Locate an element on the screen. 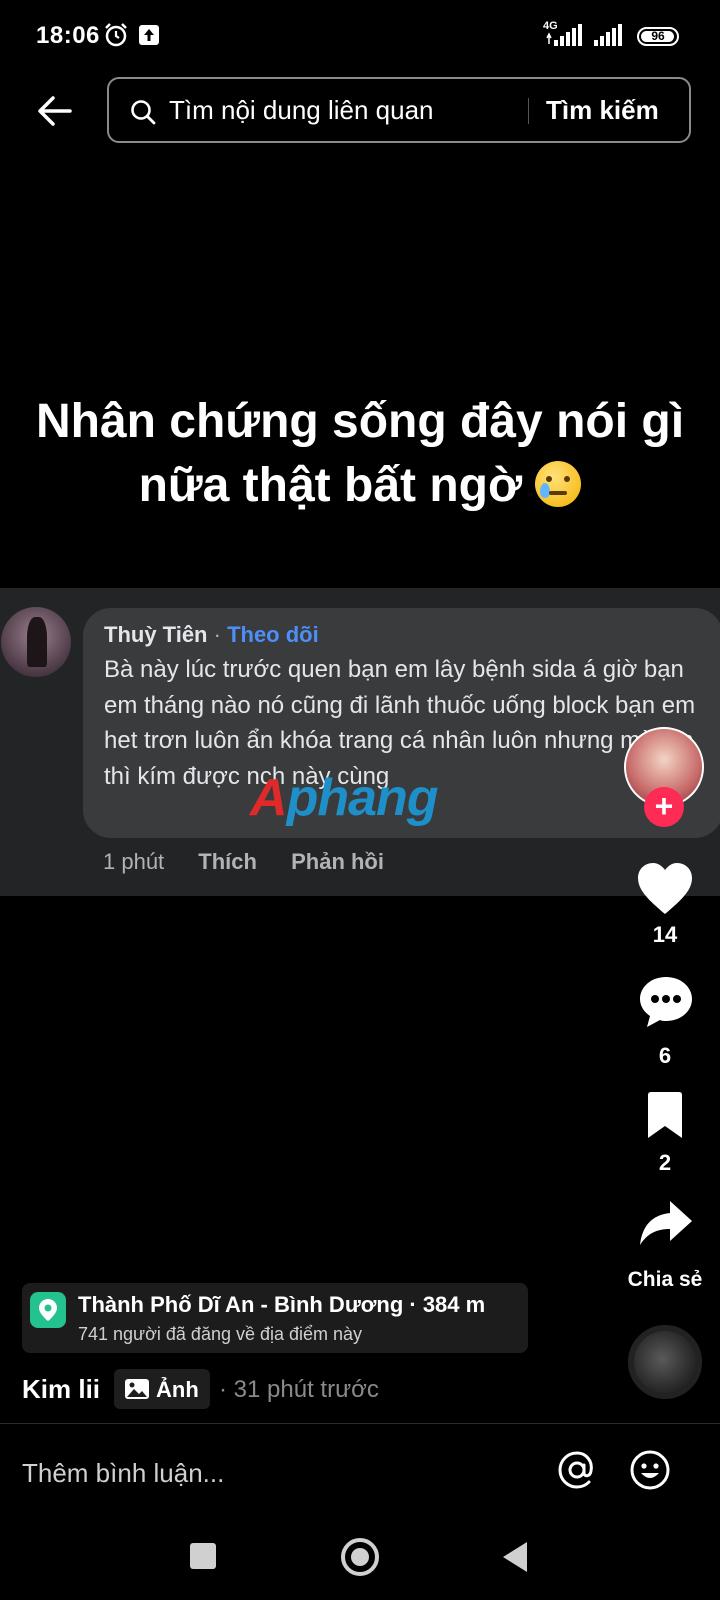 This screenshot has width=720, height=1600. image-icon is located at coordinates (137, 1389).